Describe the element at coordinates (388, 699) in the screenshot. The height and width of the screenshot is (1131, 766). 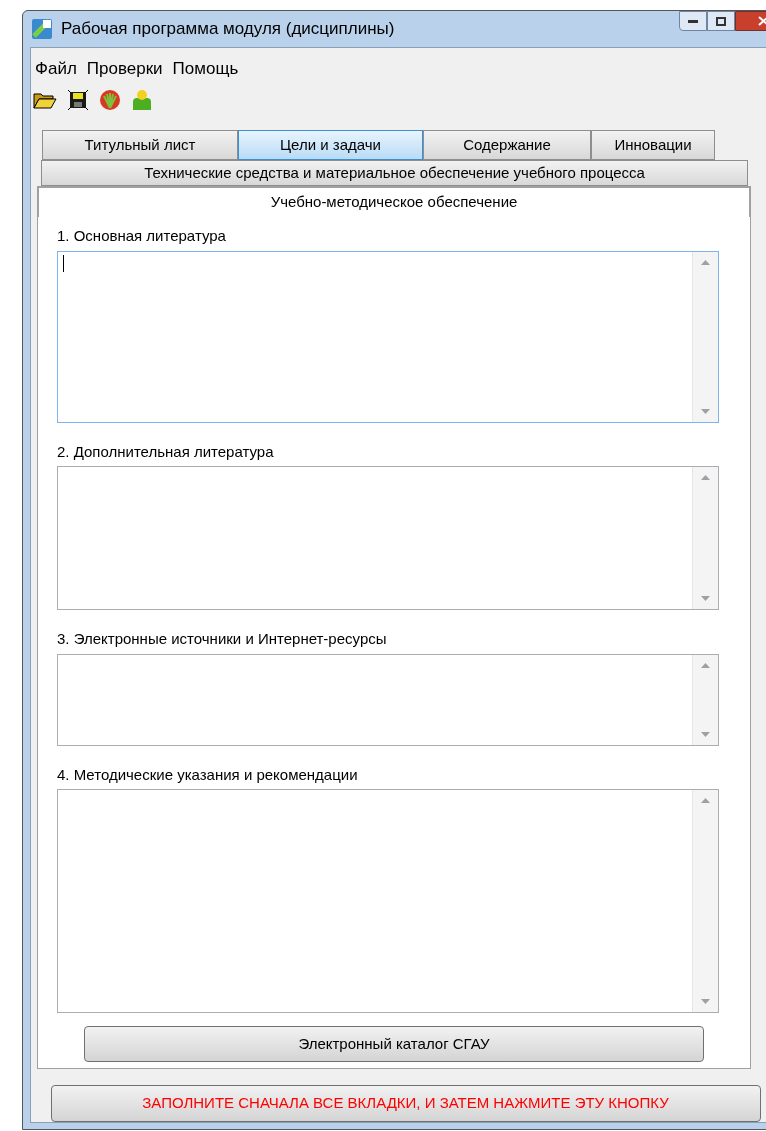
I see `text-area` at that location.